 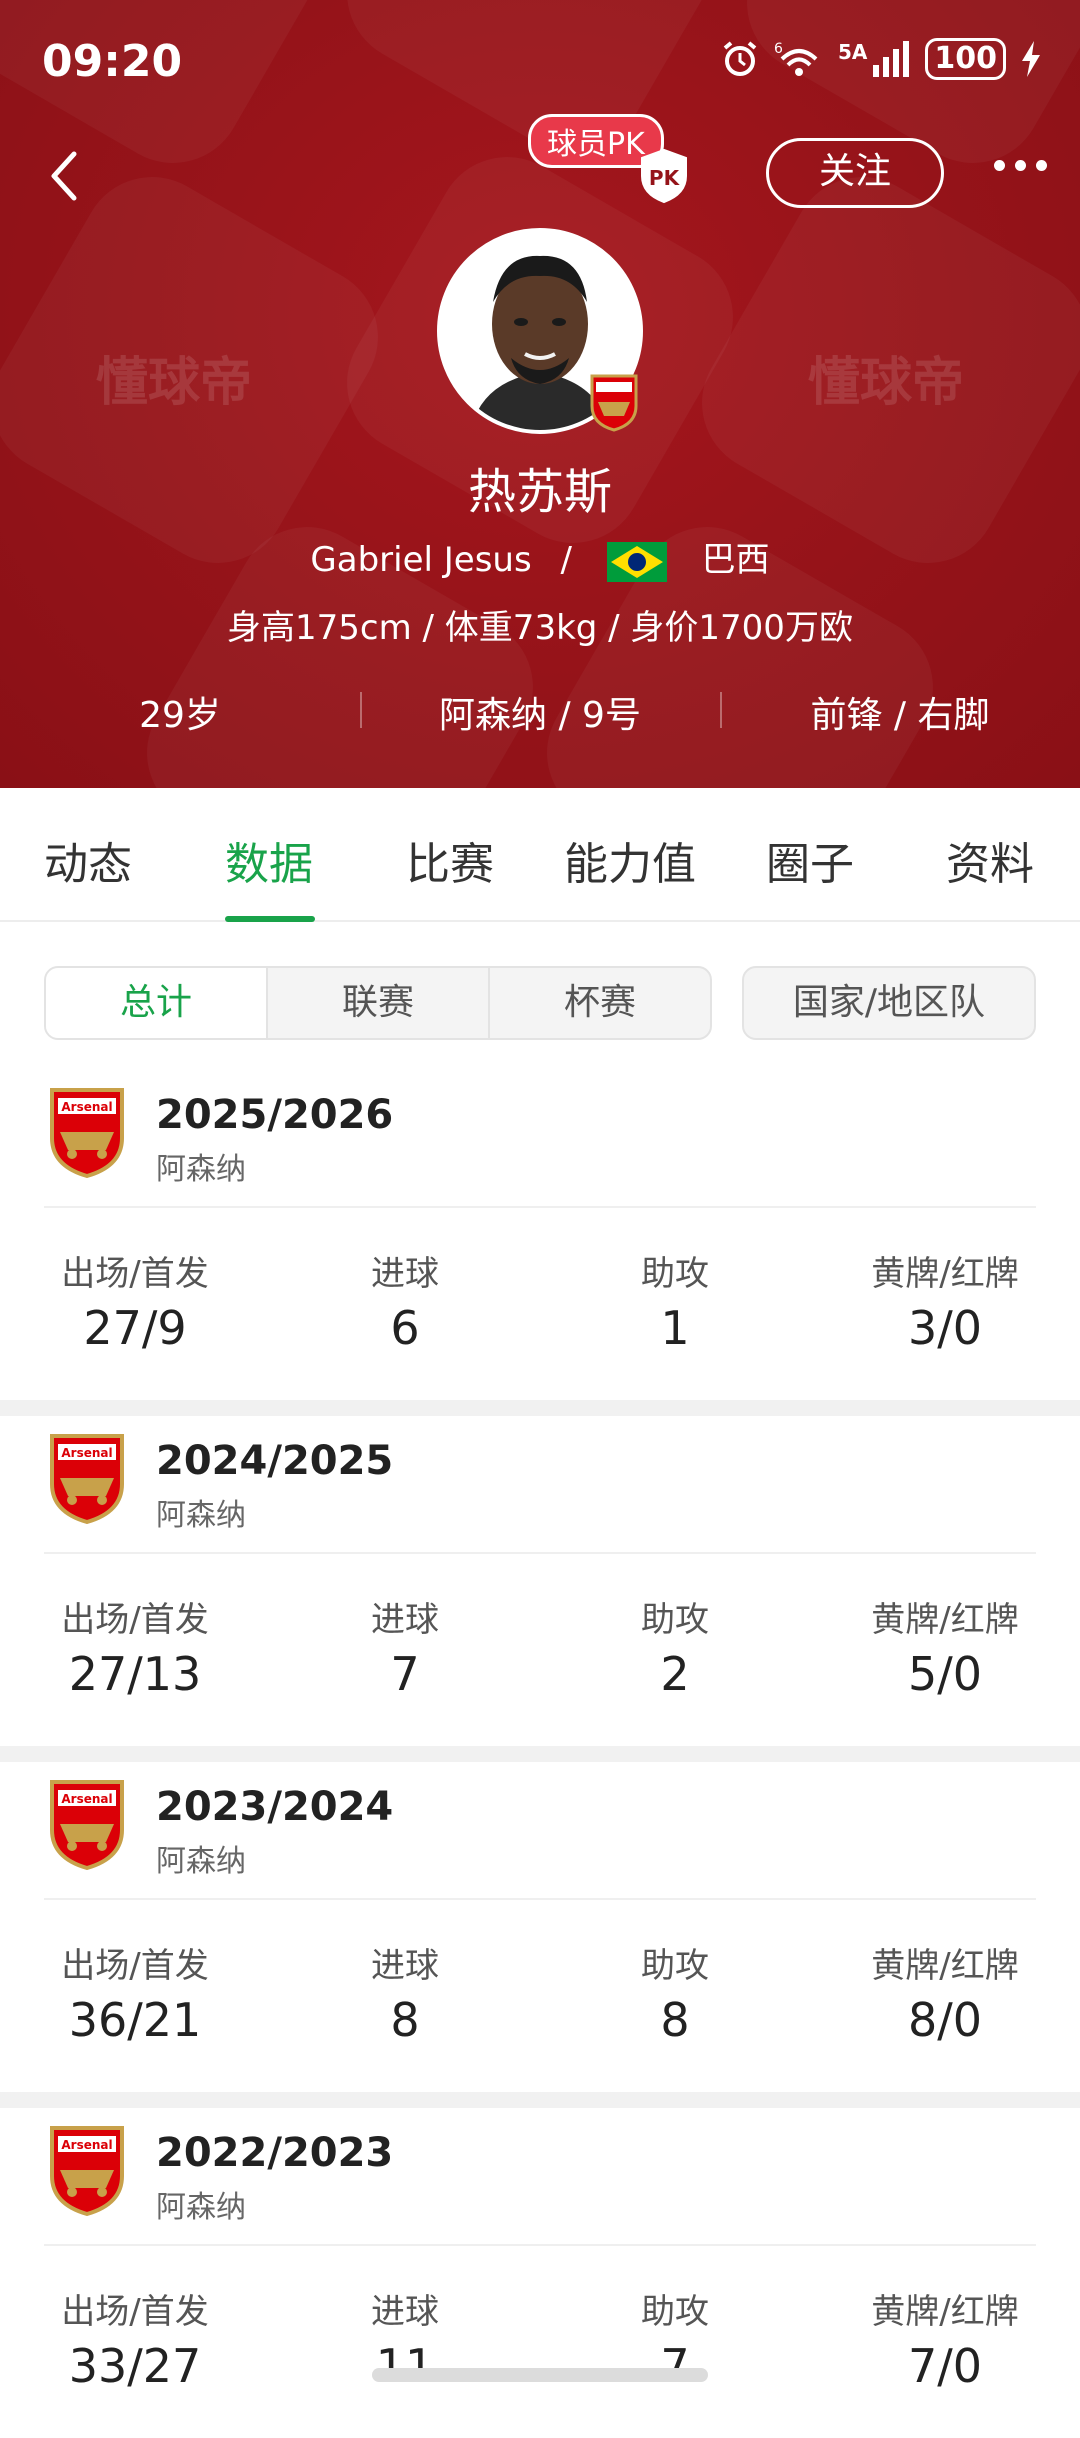 I want to click on season-year: 2022/2023, so click(x=275, y=2153).